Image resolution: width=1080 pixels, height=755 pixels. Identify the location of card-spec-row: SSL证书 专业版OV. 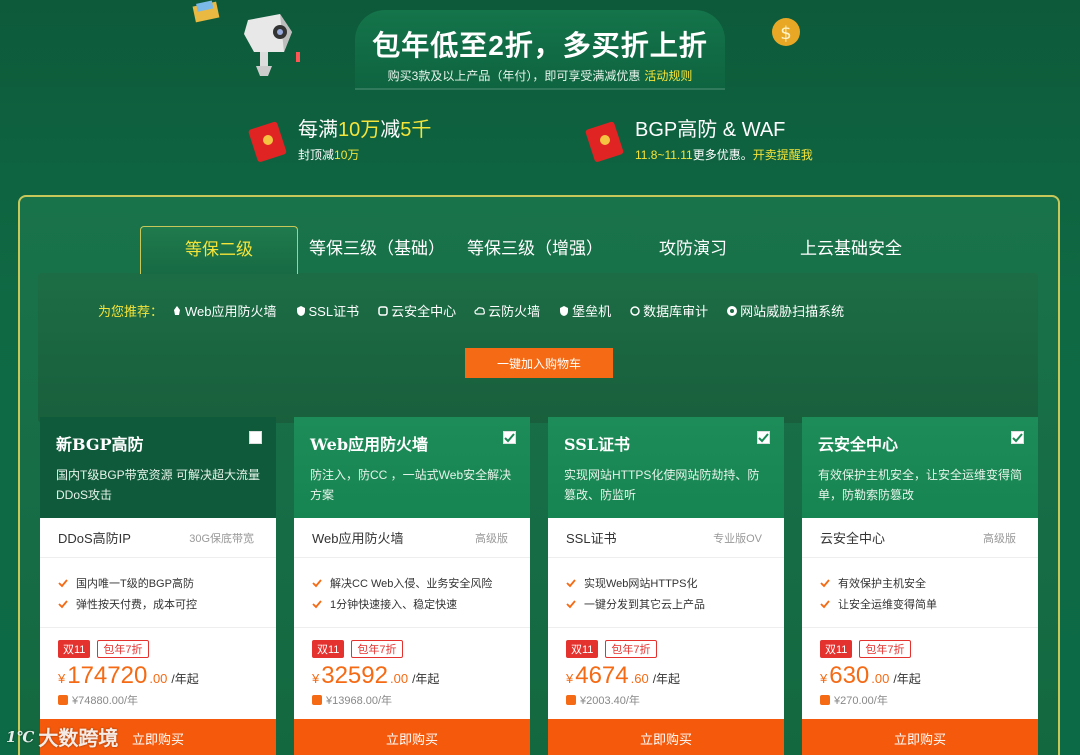
(666, 538).